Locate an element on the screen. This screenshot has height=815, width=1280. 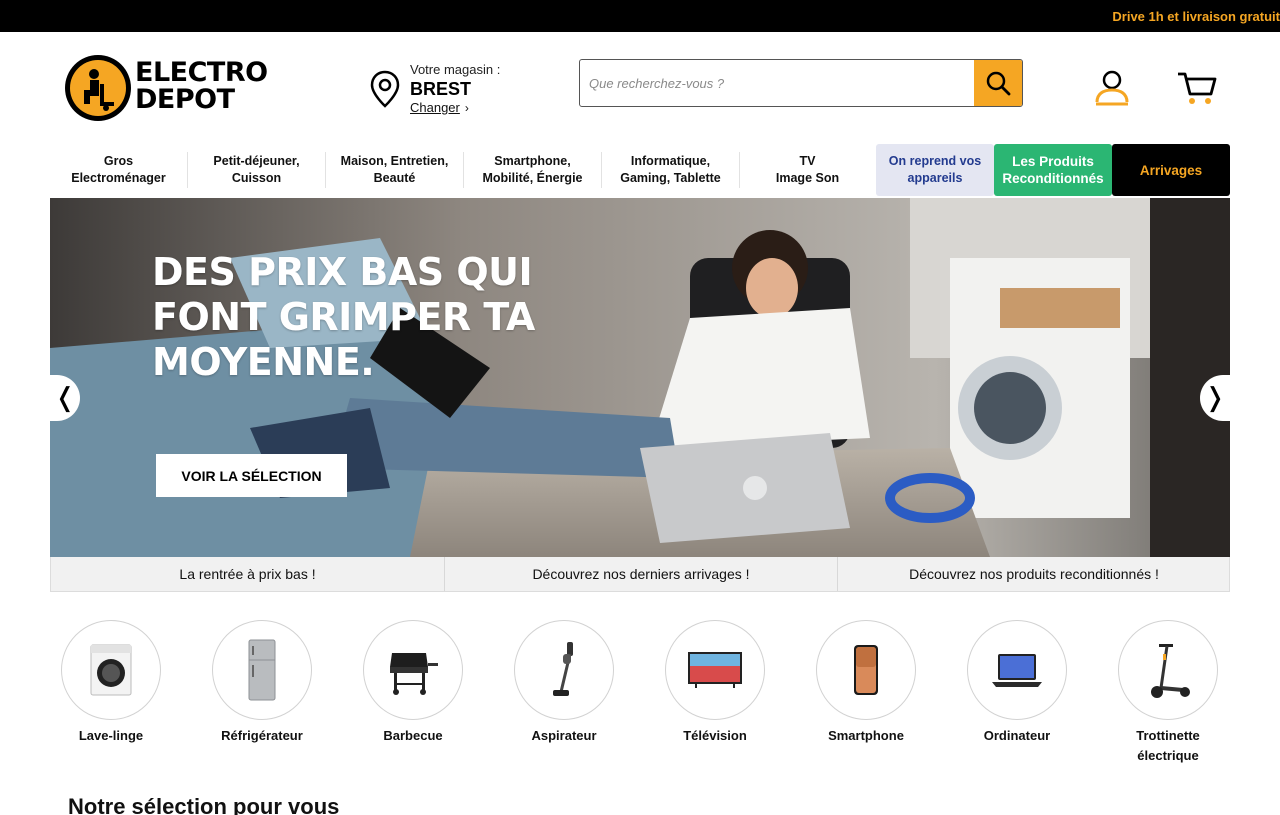
smartphone-icon is located at coordinates (866, 670).